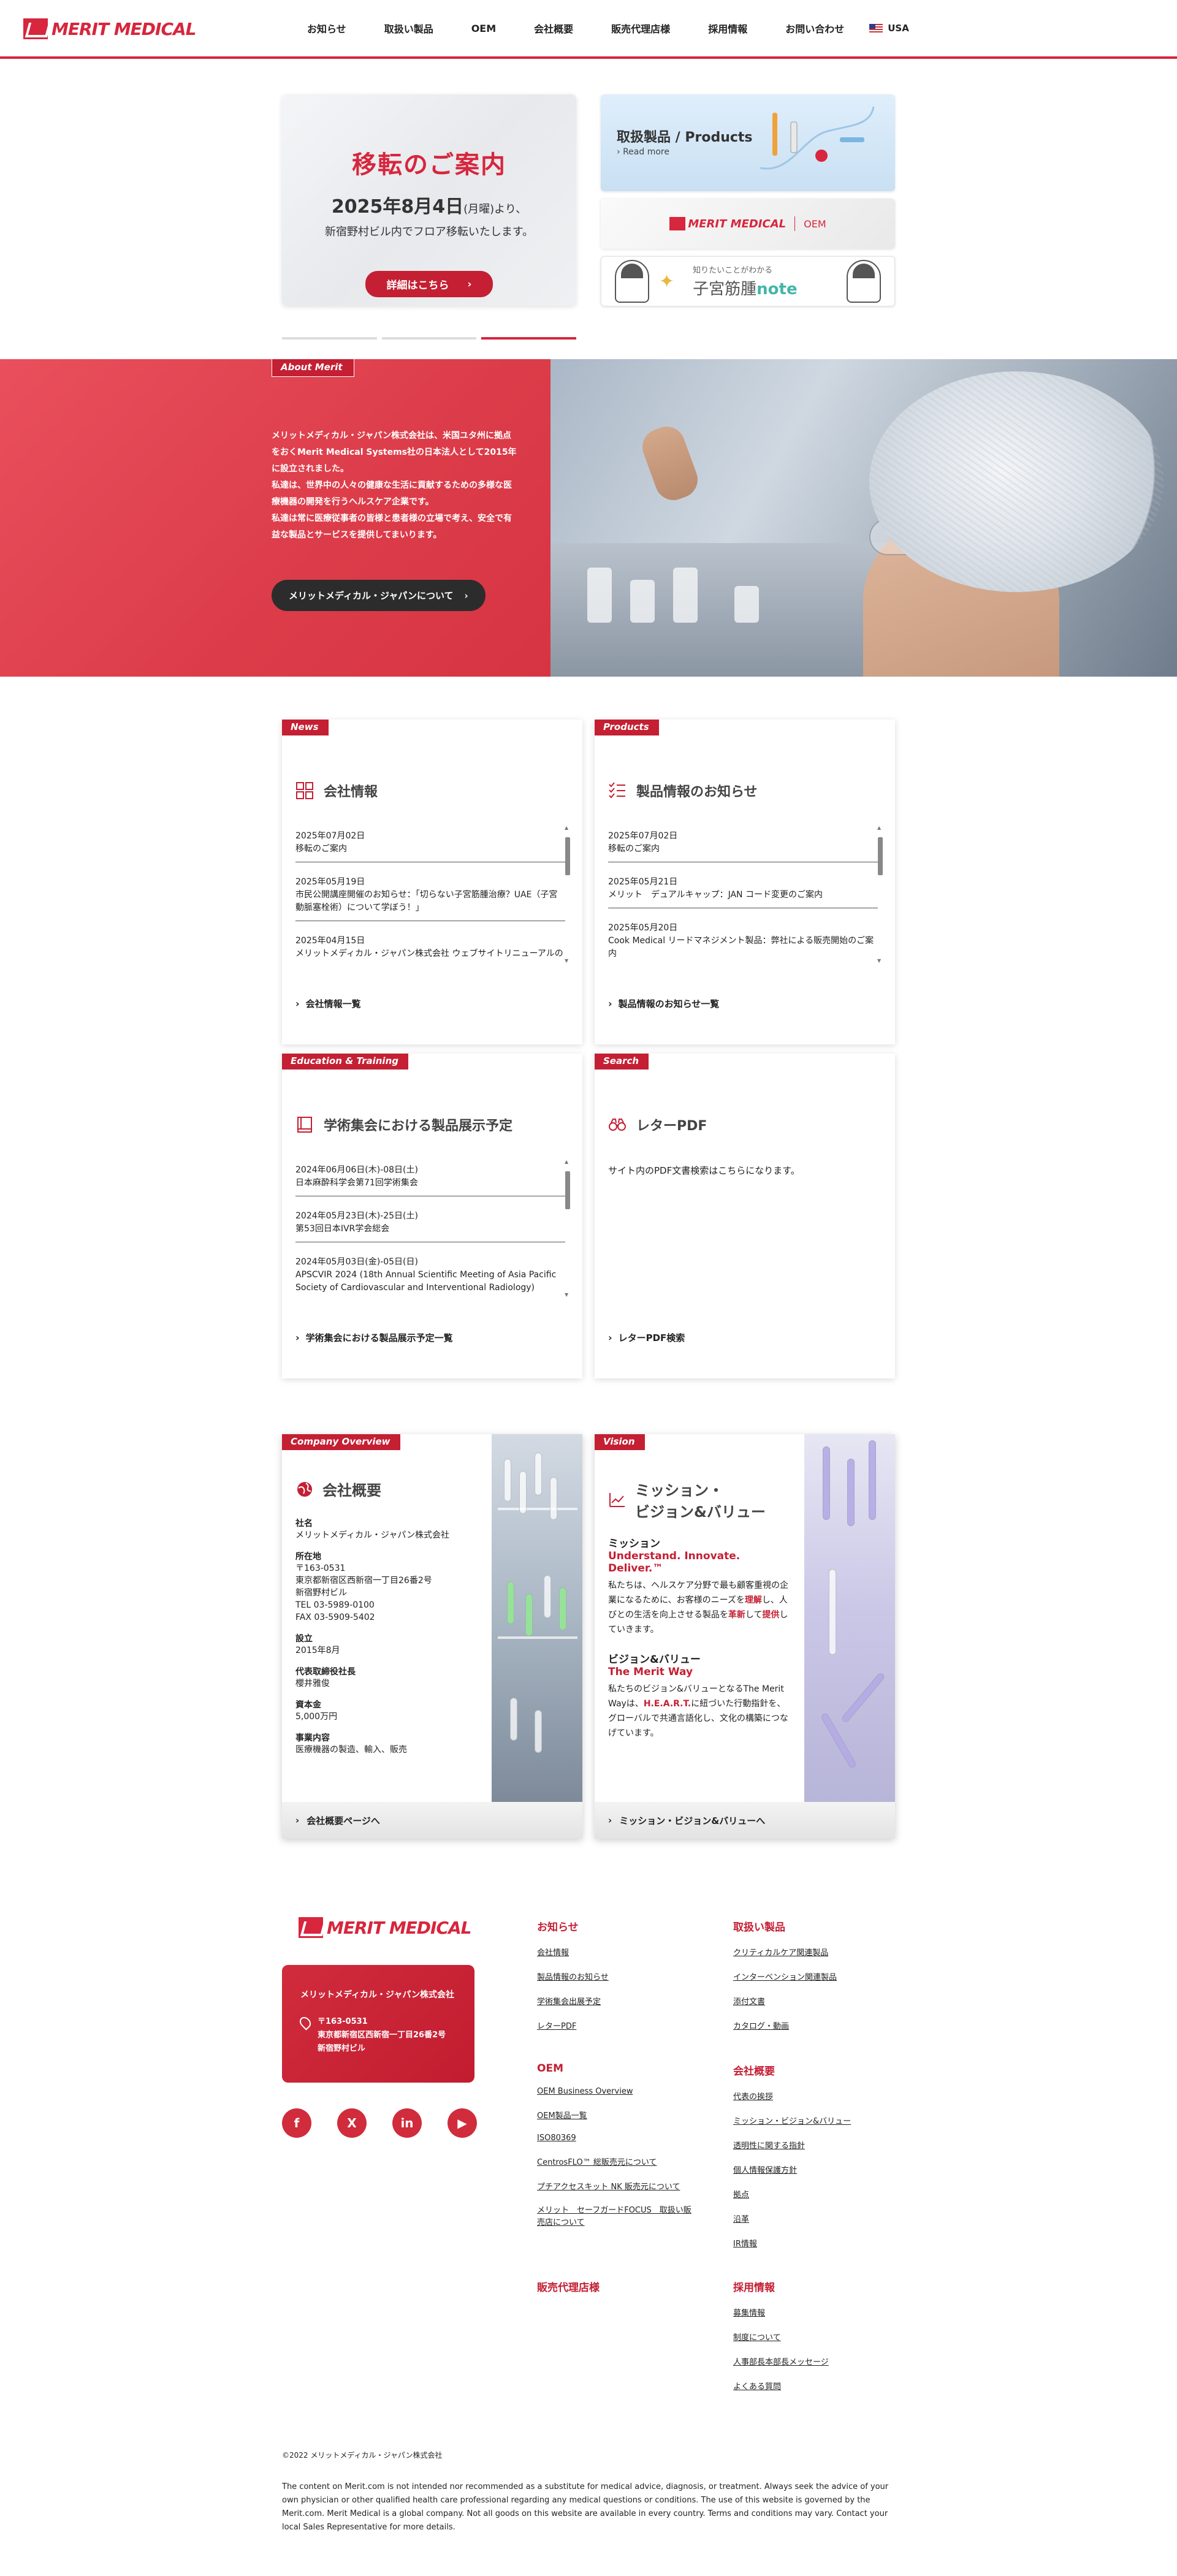 The width and height of the screenshot is (1177, 2576). I want to click on slider-dot-active, so click(529, 339).